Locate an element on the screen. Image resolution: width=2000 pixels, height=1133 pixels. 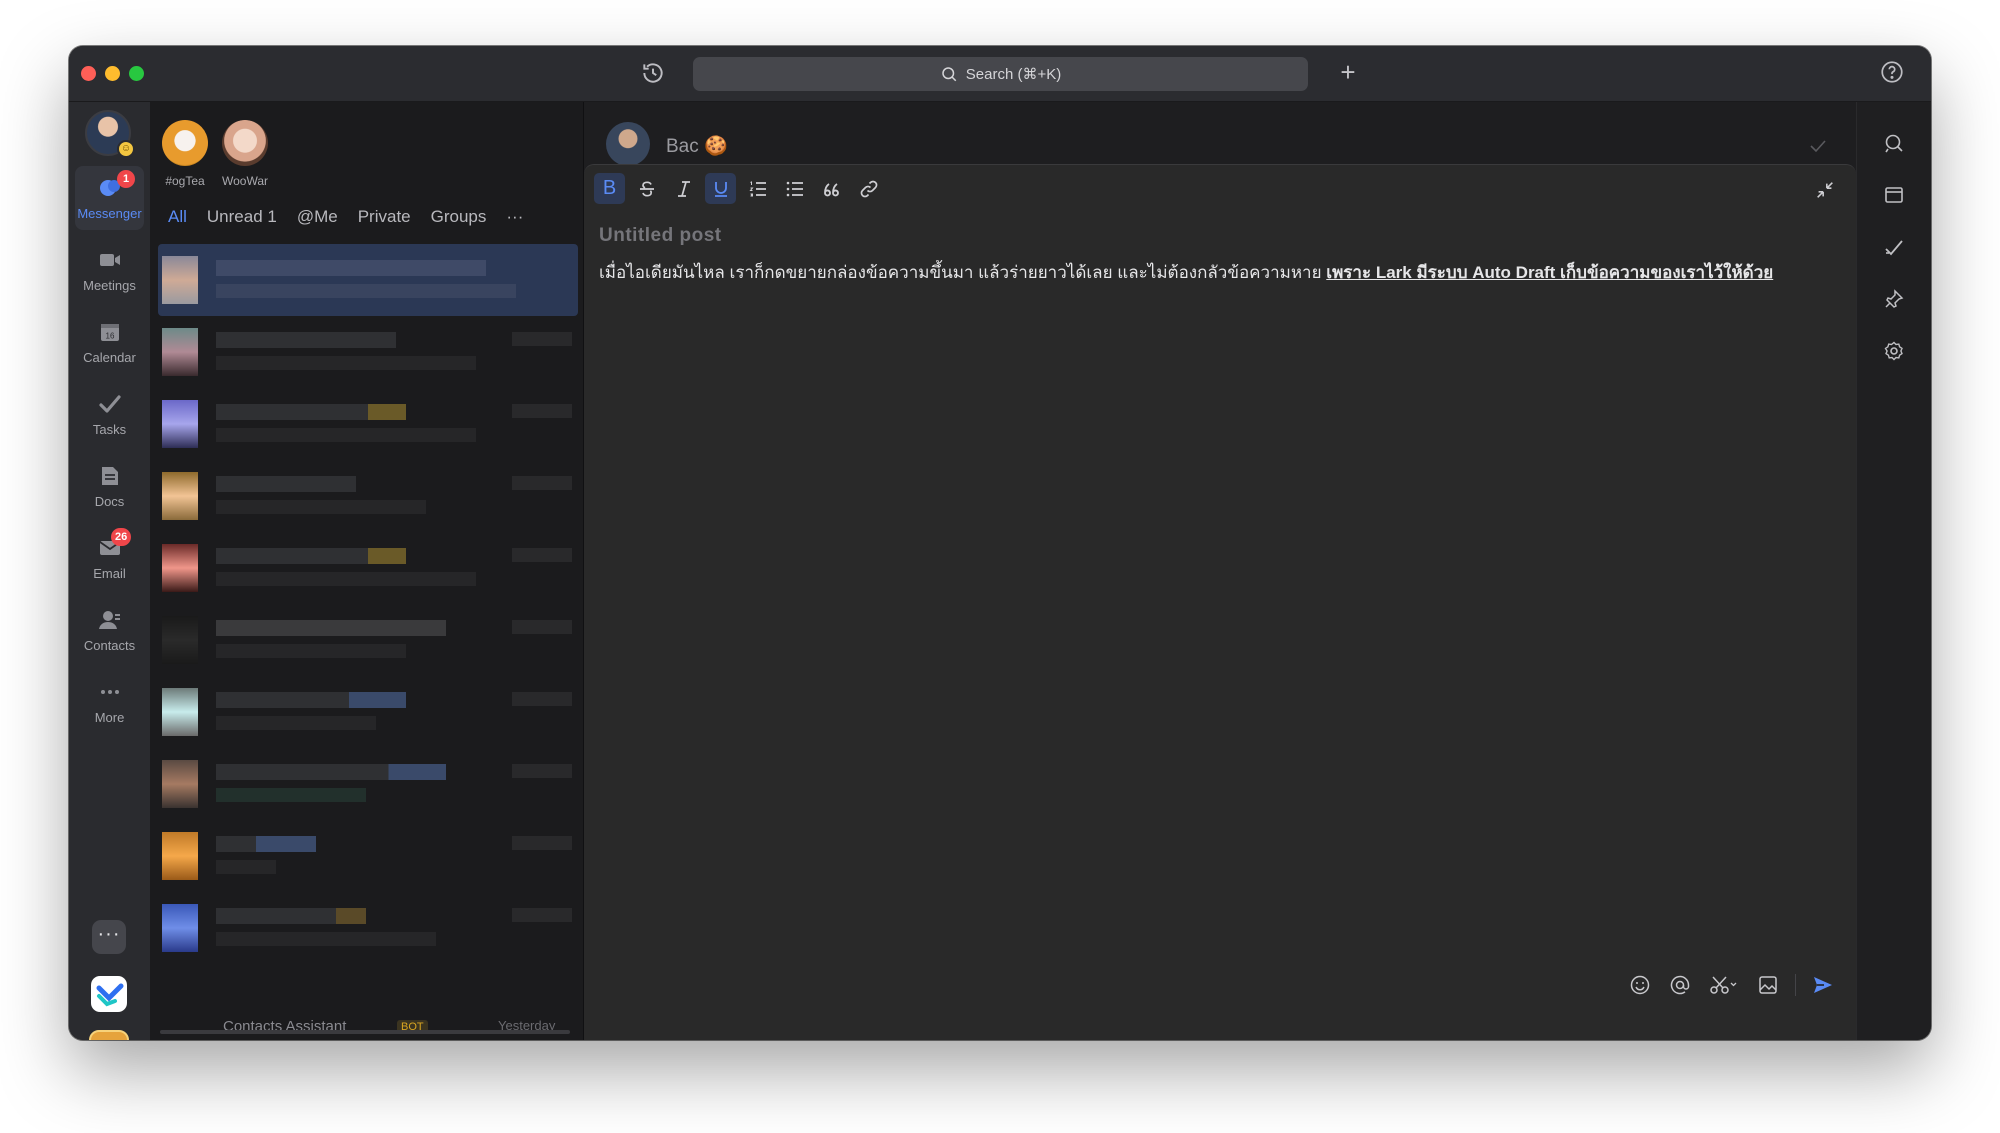
divider is located at coordinates (1795, 985).